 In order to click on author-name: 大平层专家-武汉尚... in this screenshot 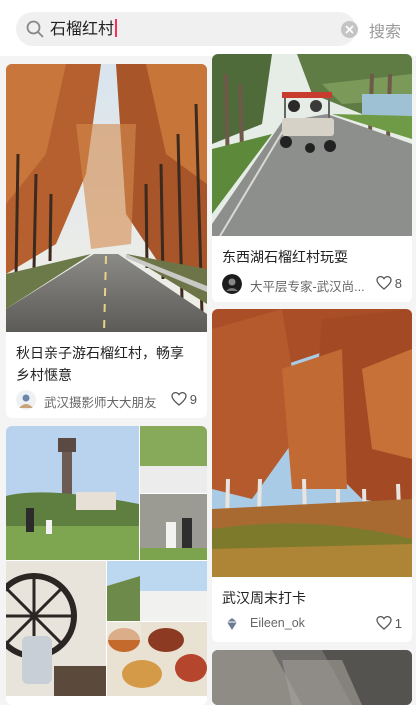, I will do `click(312, 285)`.